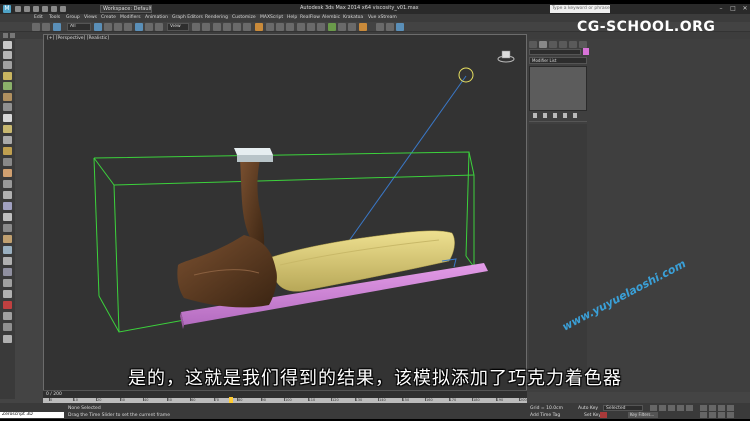  I want to click on select-object-icon, so click(98, 27).